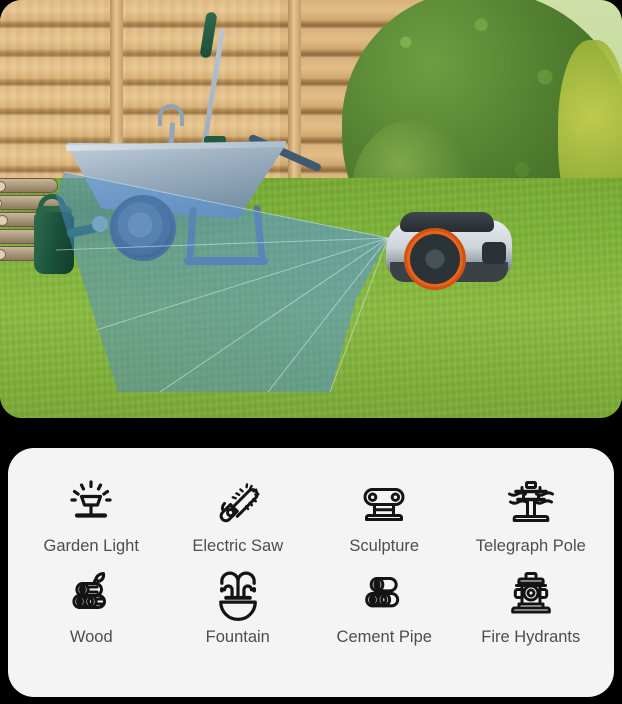 The height and width of the screenshot is (704, 622). What do you see at coordinates (226, 261) in the screenshot?
I see `wheelbarrow-foot` at bounding box center [226, 261].